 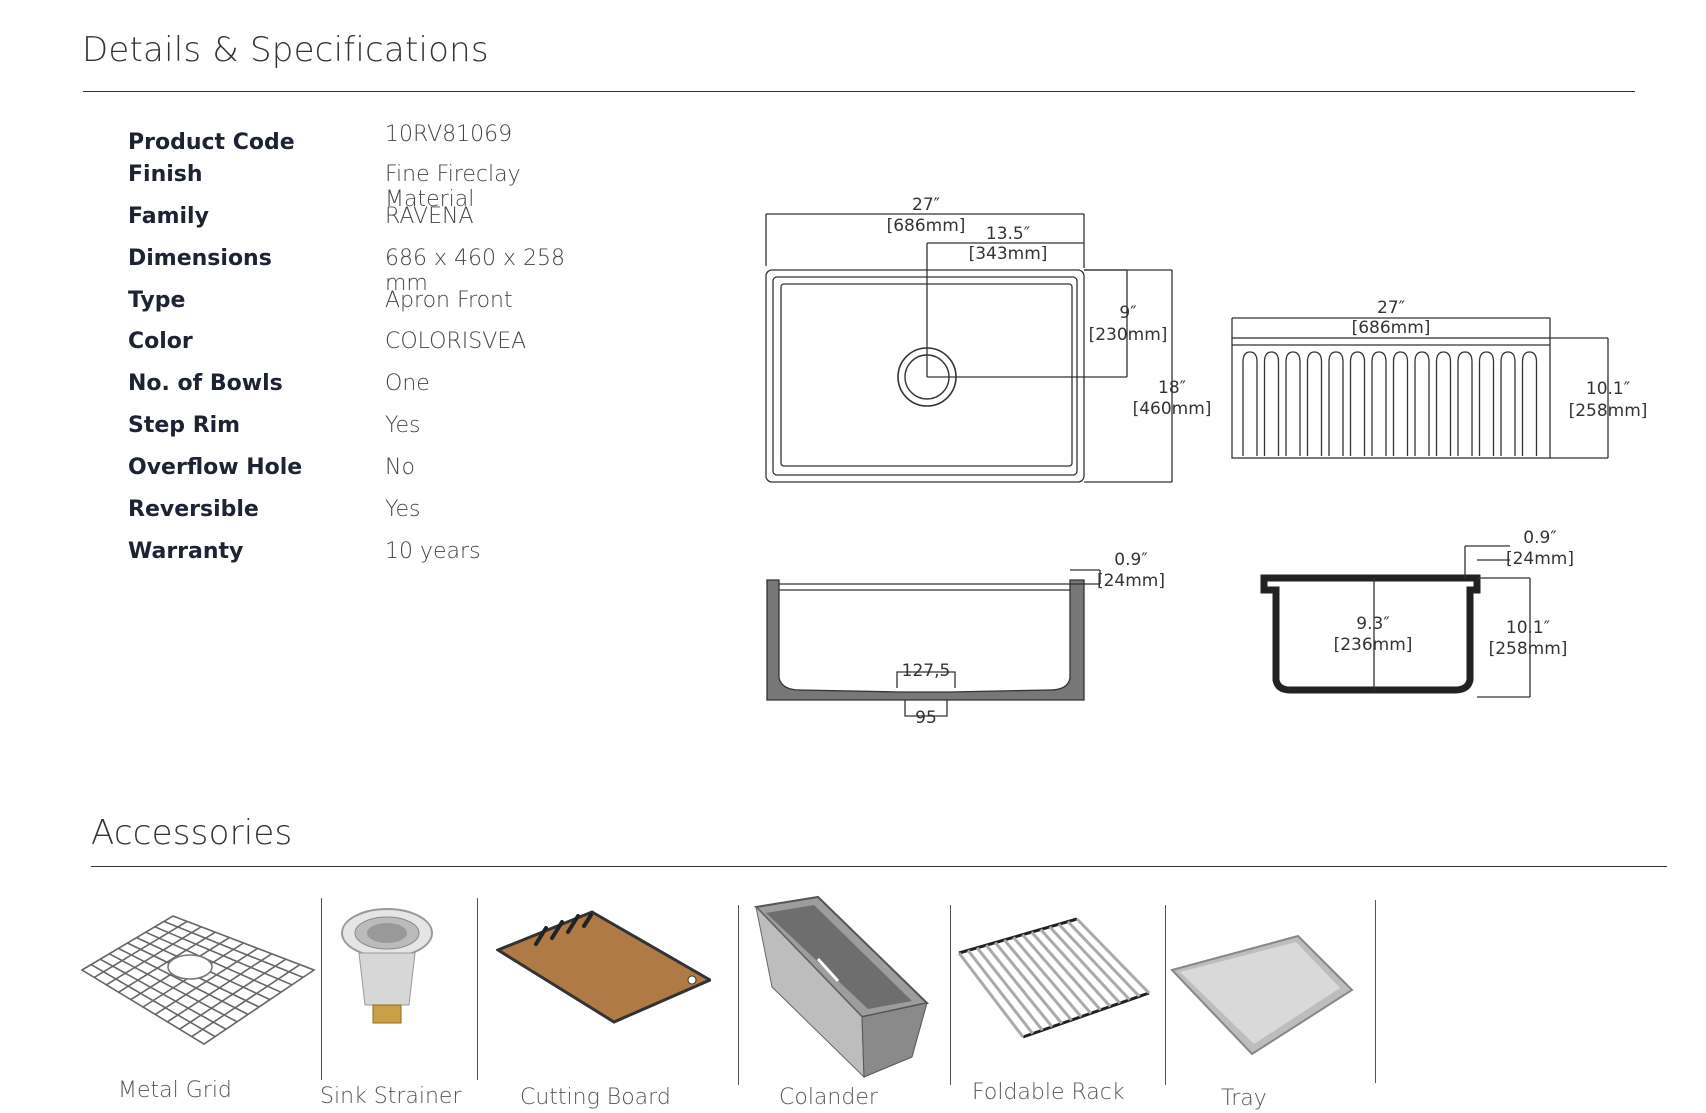 I want to click on top-drain-in: 13.5″, so click(x=1008, y=234).